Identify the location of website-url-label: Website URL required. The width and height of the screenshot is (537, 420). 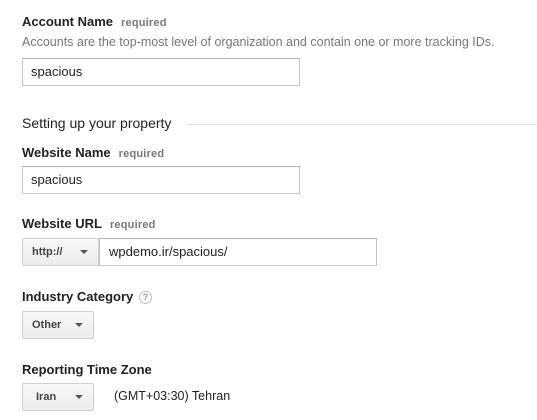
(89, 223).